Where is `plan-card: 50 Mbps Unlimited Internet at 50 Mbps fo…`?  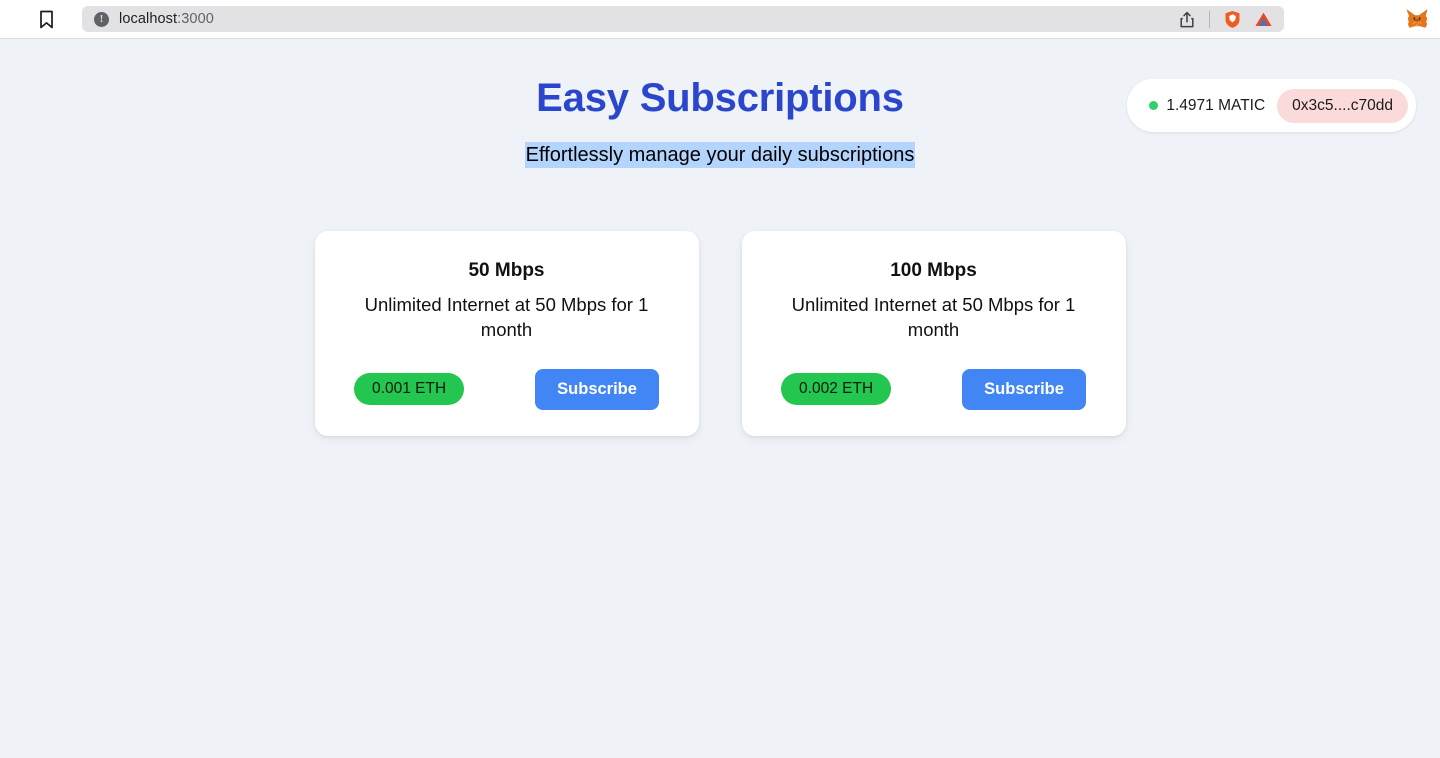
plan-card: 50 Mbps Unlimited Internet at 50 Mbps fo… is located at coordinates (506, 333).